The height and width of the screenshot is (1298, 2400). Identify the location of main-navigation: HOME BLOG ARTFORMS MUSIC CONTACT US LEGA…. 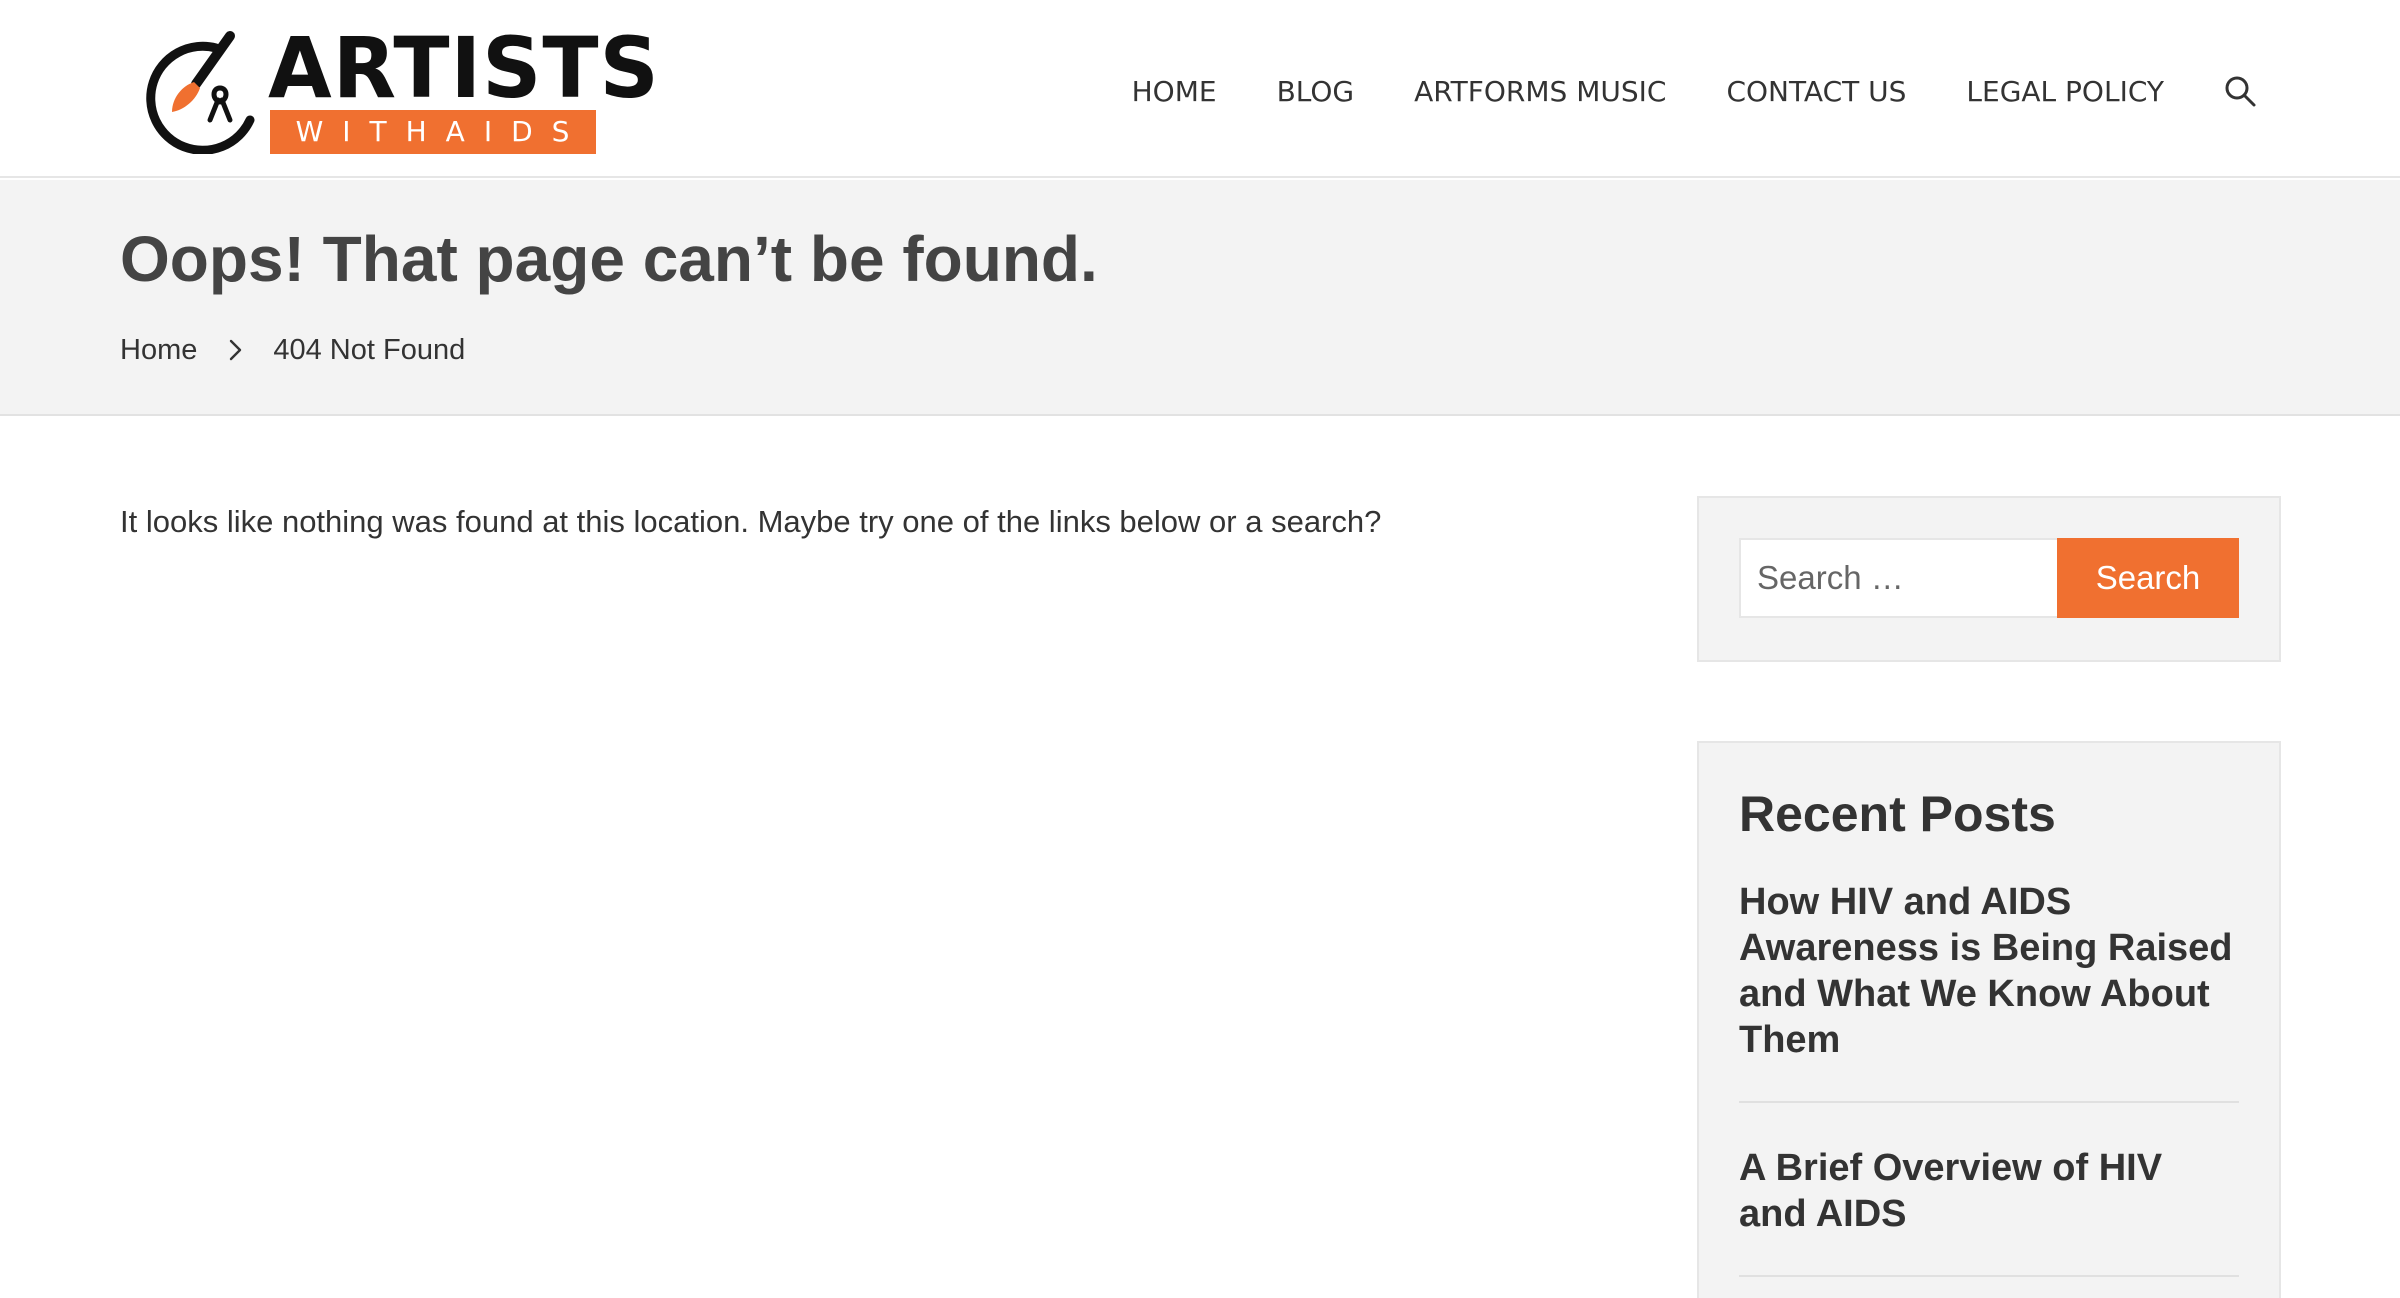
(1736, 91).